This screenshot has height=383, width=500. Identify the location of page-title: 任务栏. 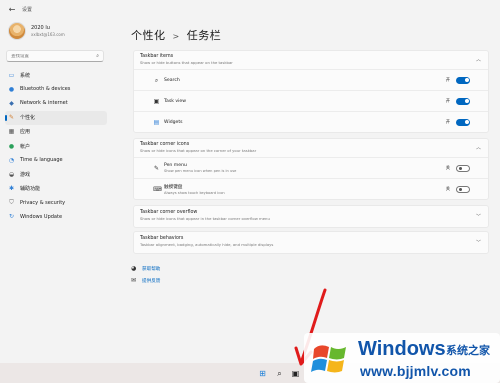
(204, 35).